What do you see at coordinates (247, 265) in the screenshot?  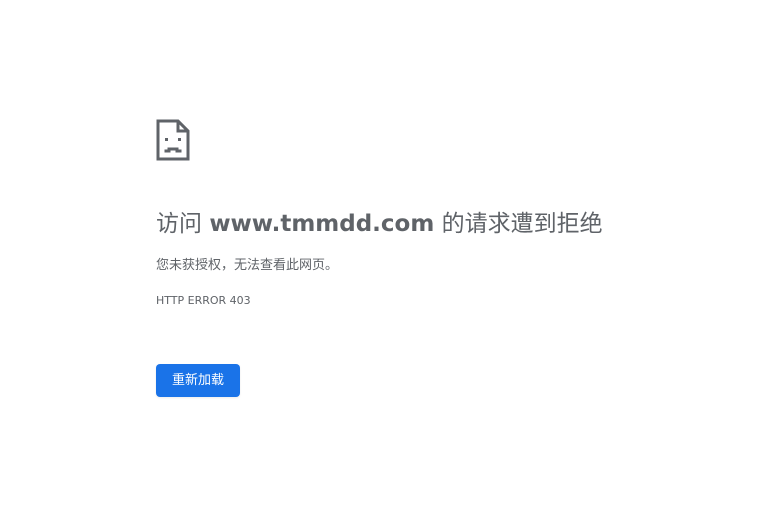 I see `access-denied-message: 您未获授权，无法查看此网页。` at bounding box center [247, 265].